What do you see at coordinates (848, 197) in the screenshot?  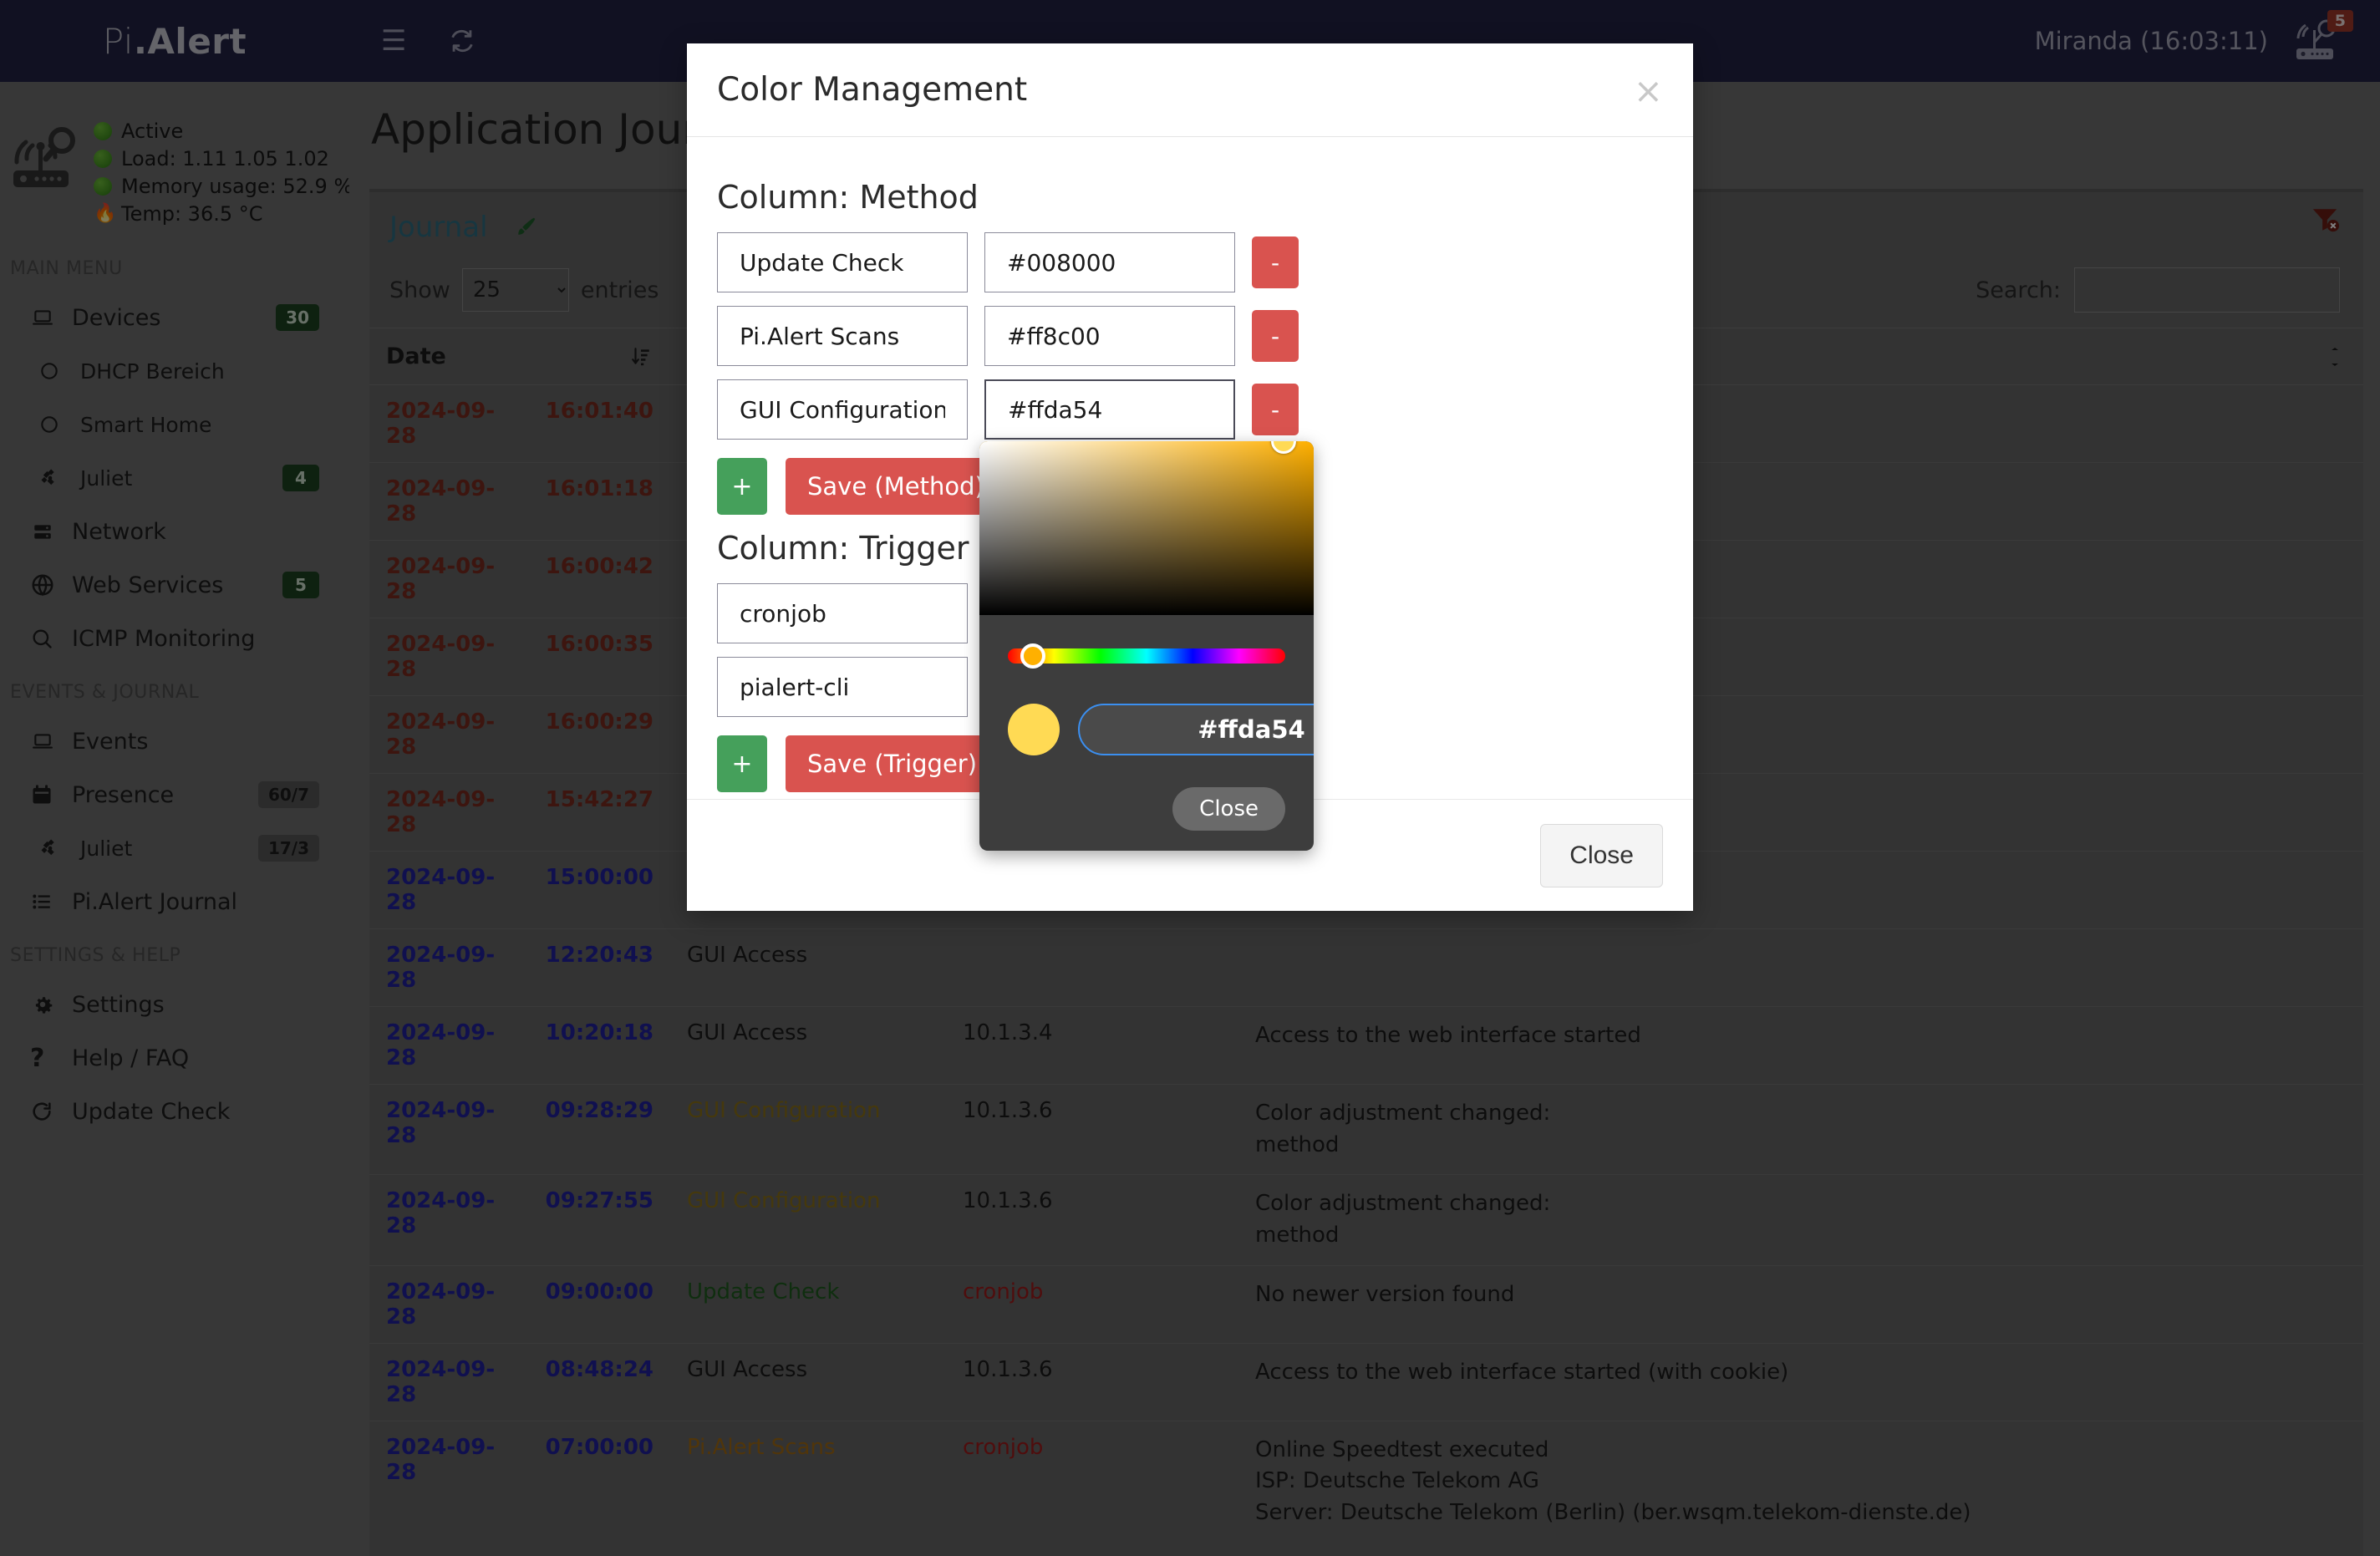 I see `method-section-title: Column: Method` at bounding box center [848, 197].